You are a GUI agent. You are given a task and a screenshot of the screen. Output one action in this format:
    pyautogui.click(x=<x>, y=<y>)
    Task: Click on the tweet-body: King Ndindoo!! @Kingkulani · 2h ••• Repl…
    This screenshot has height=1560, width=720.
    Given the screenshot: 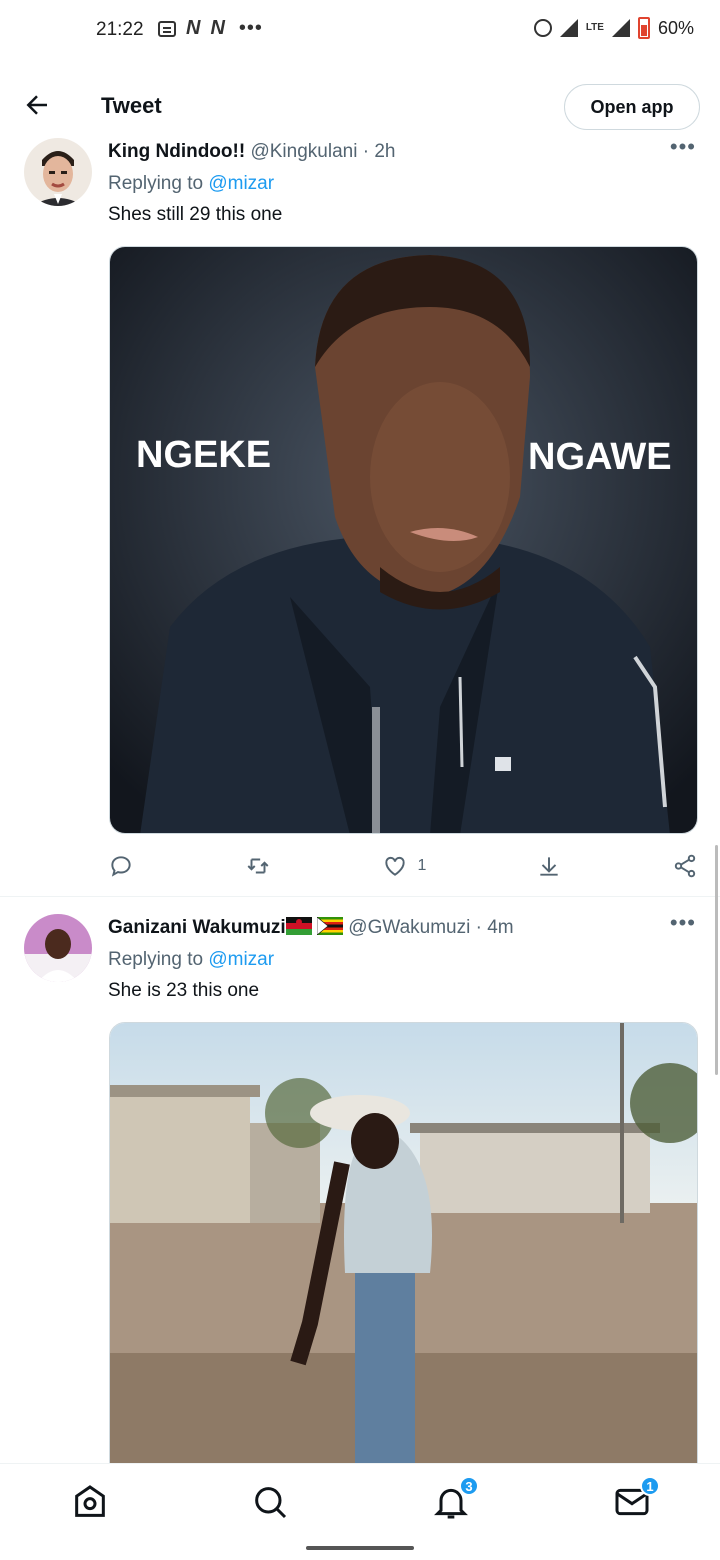 What is the action you would take?
    pyautogui.click(x=404, y=181)
    